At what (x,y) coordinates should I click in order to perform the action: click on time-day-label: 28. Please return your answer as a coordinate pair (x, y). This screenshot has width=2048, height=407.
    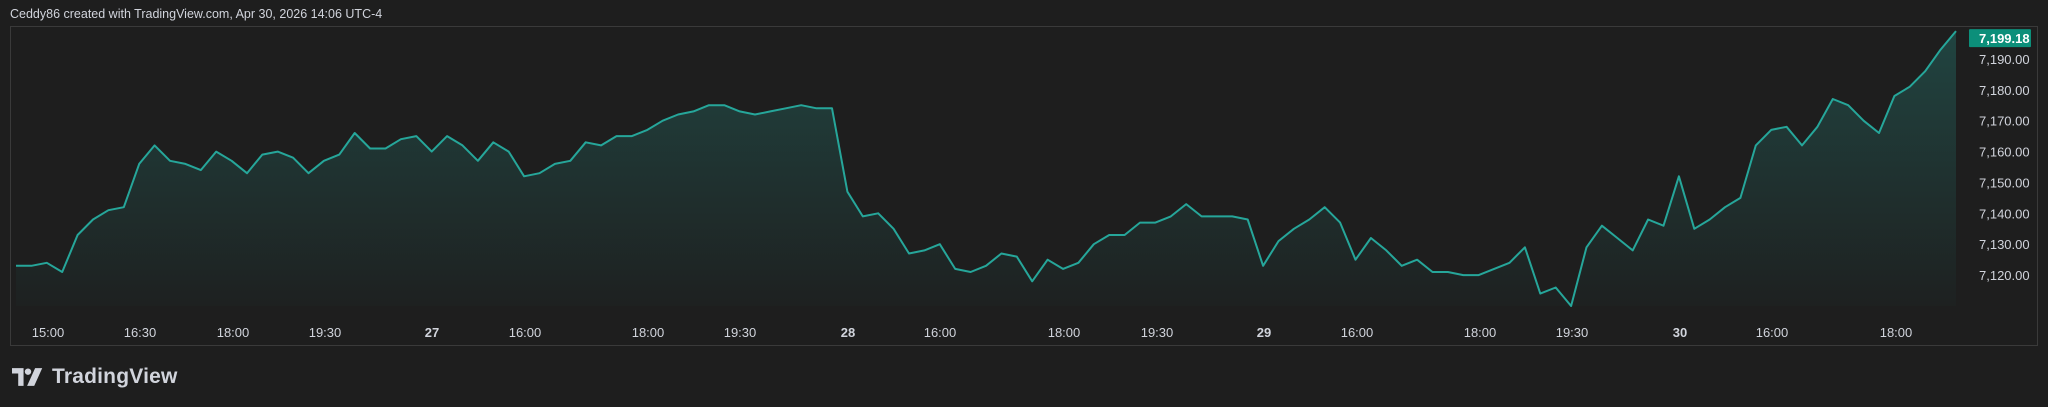
    Looking at the image, I should click on (848, 332).